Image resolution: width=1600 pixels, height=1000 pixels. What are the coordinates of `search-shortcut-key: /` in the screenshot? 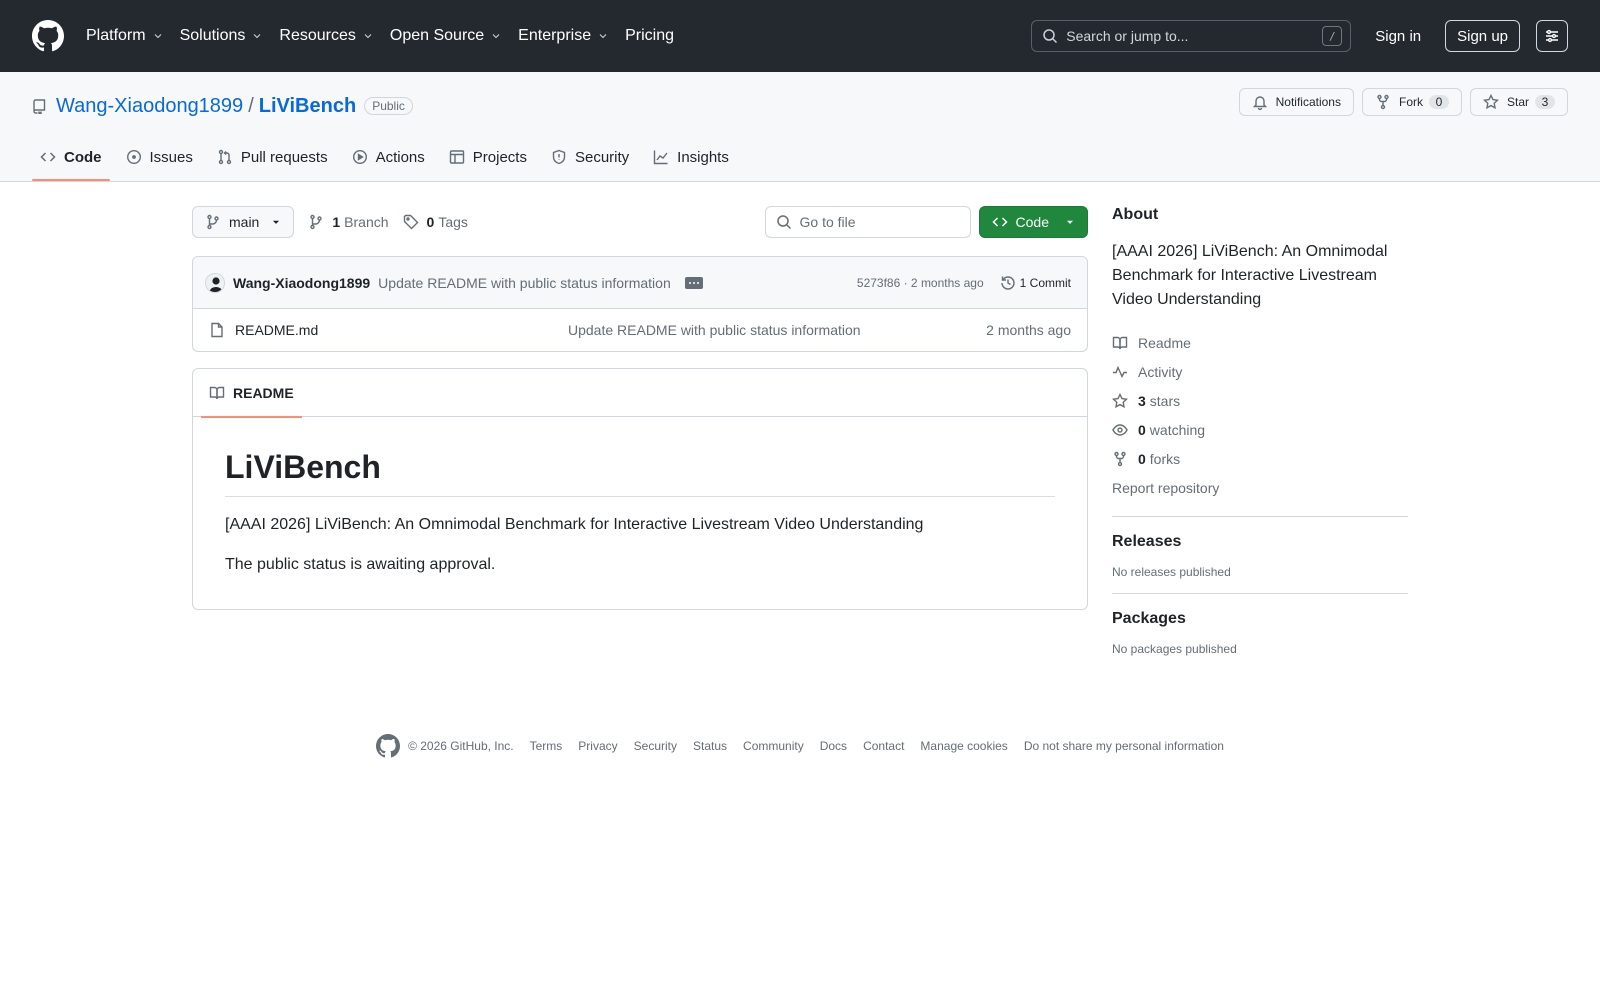 It's located at (1332, 36).